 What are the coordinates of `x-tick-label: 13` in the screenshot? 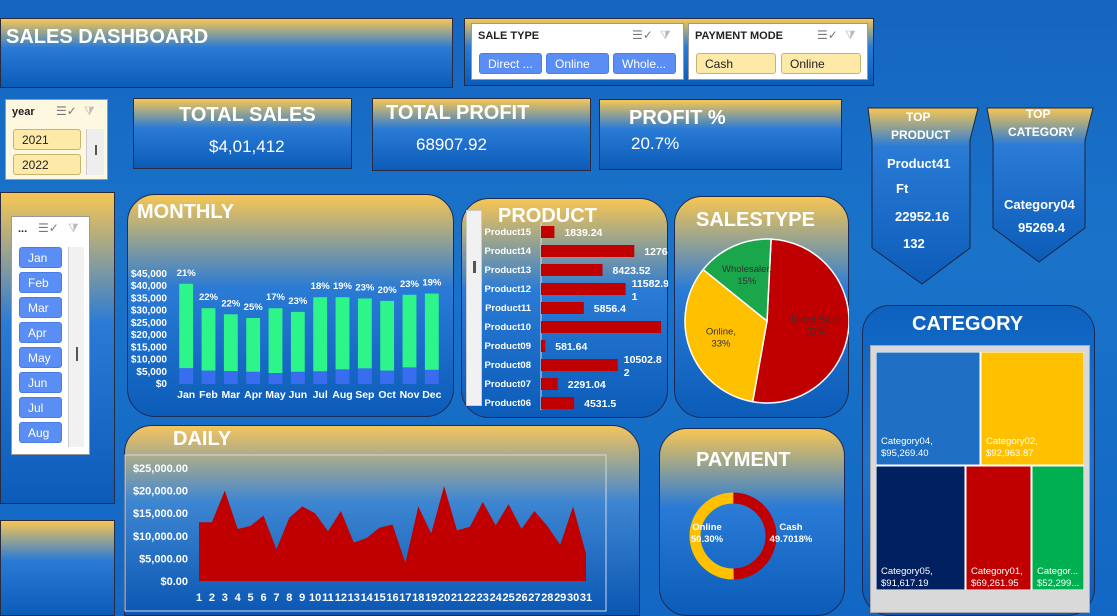 It's located at (354, 598).